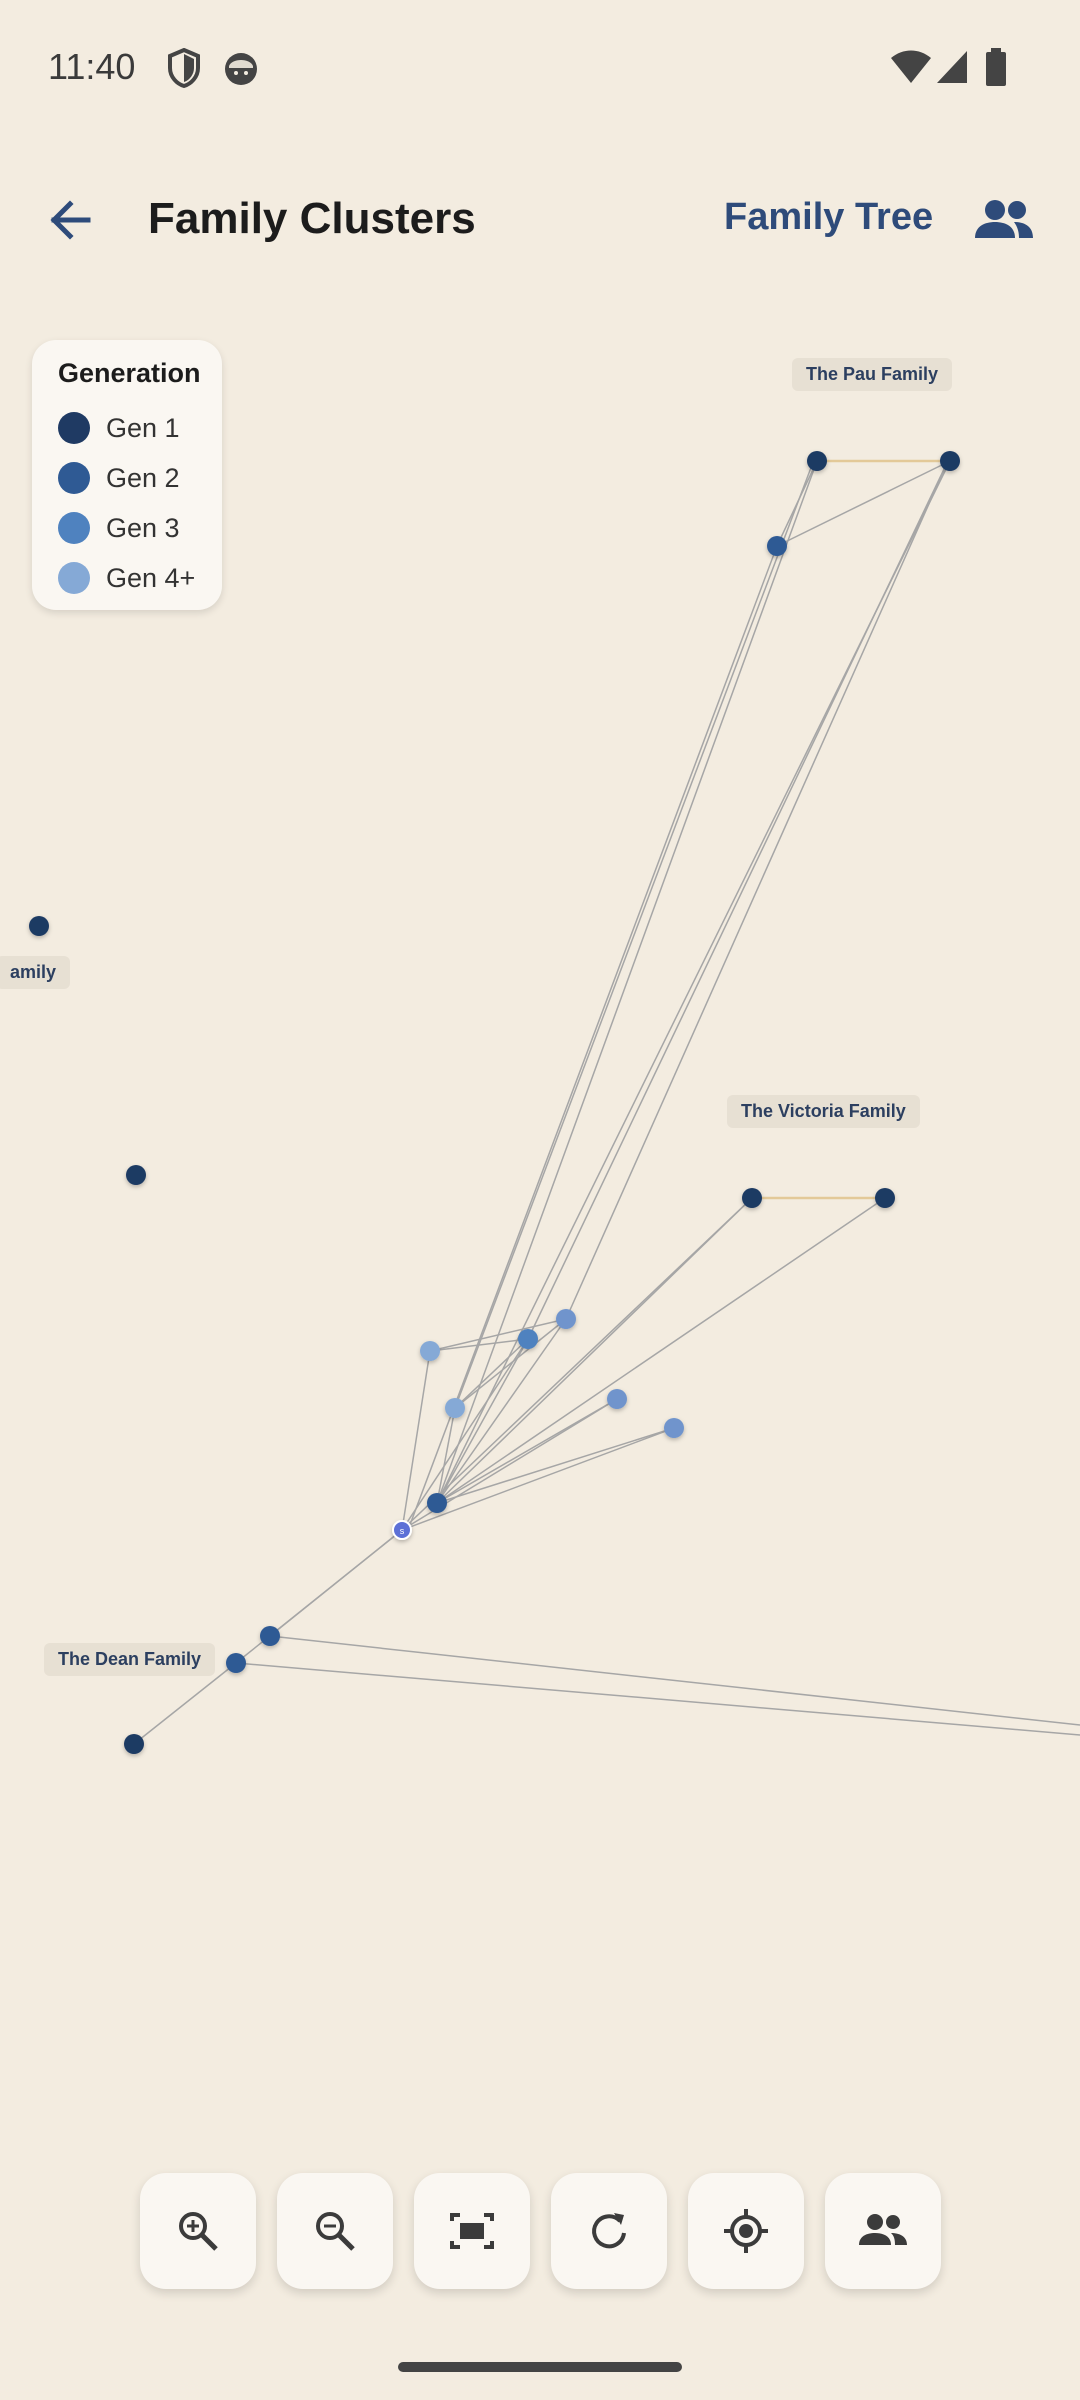  I want to click on fit-screen-button, so click(472, 2231).